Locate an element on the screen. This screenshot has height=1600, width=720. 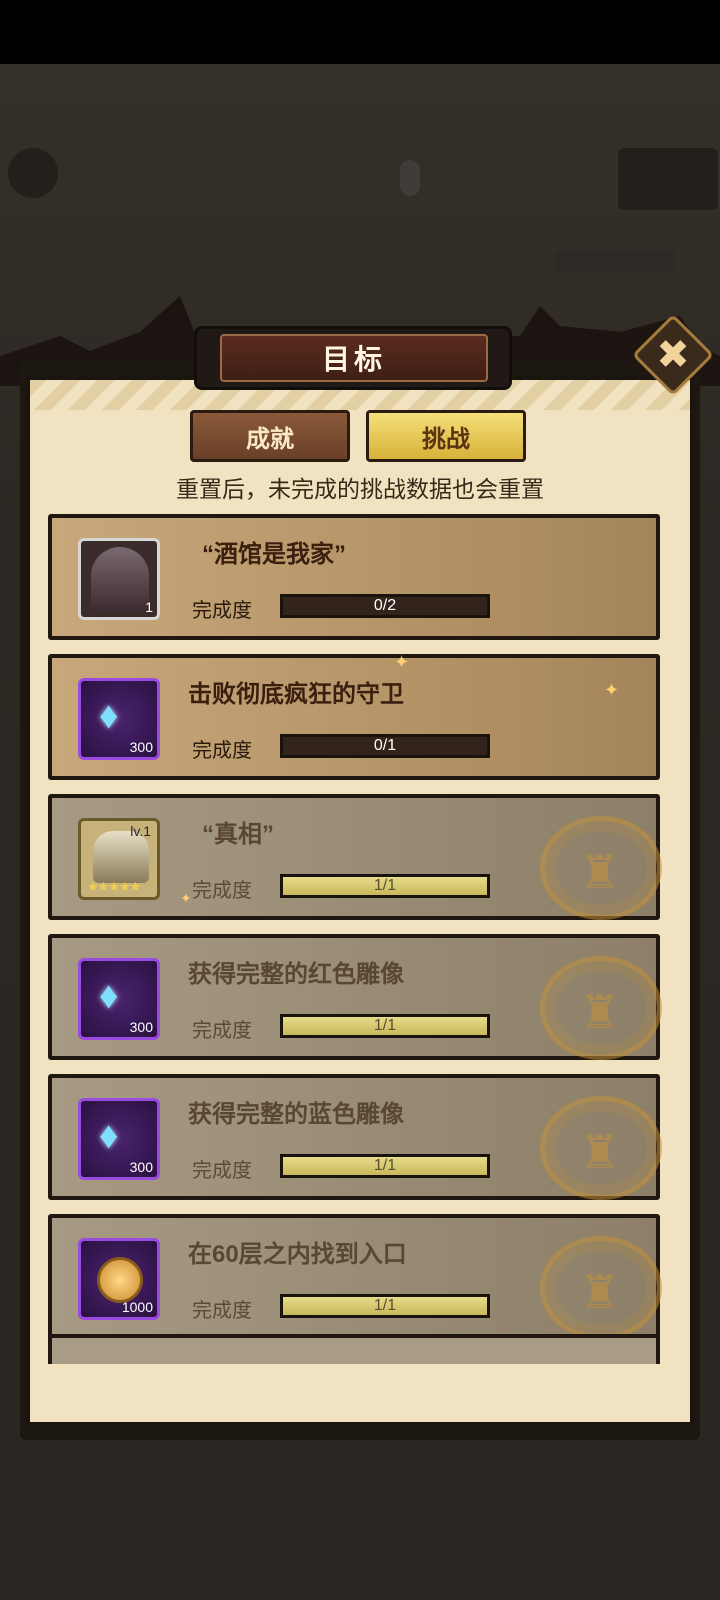
challenge-title: “真相” is located at coordinates (238, 834).